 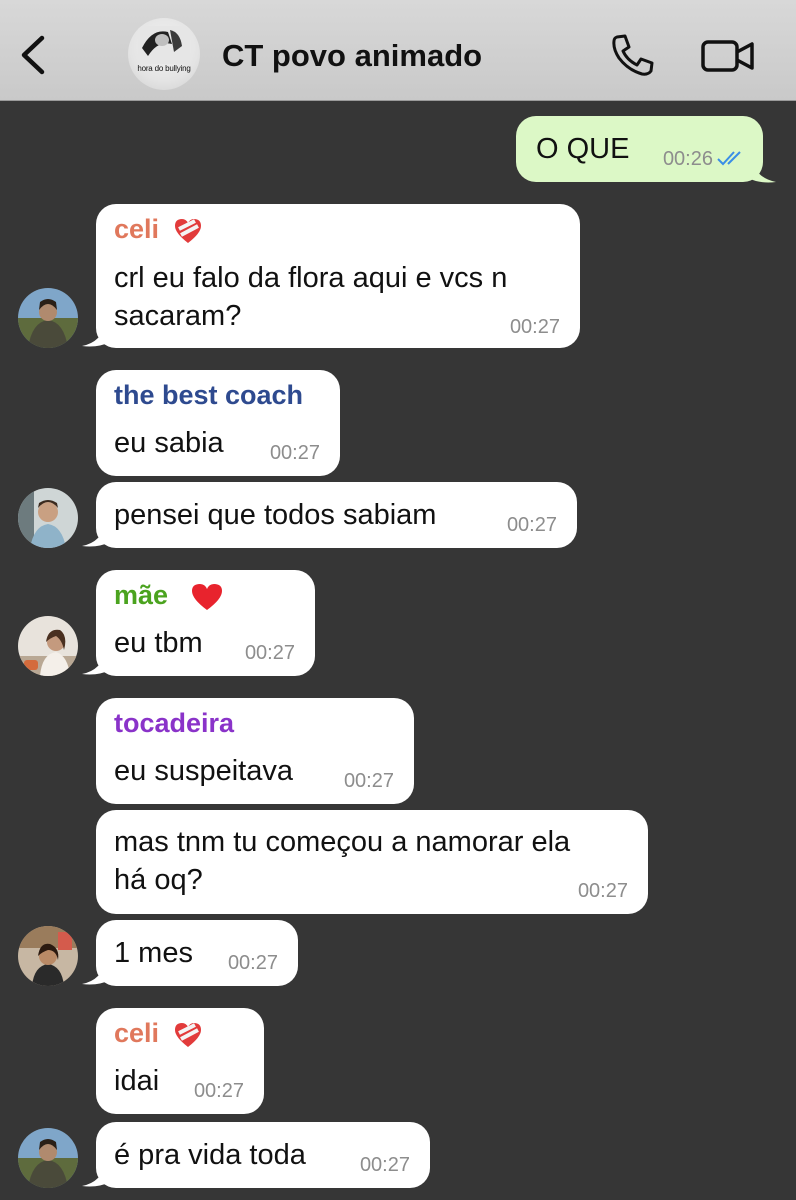 I want to click on message-bubble: pensei que todos sabiam 00:27, so click(x=336, y=515).